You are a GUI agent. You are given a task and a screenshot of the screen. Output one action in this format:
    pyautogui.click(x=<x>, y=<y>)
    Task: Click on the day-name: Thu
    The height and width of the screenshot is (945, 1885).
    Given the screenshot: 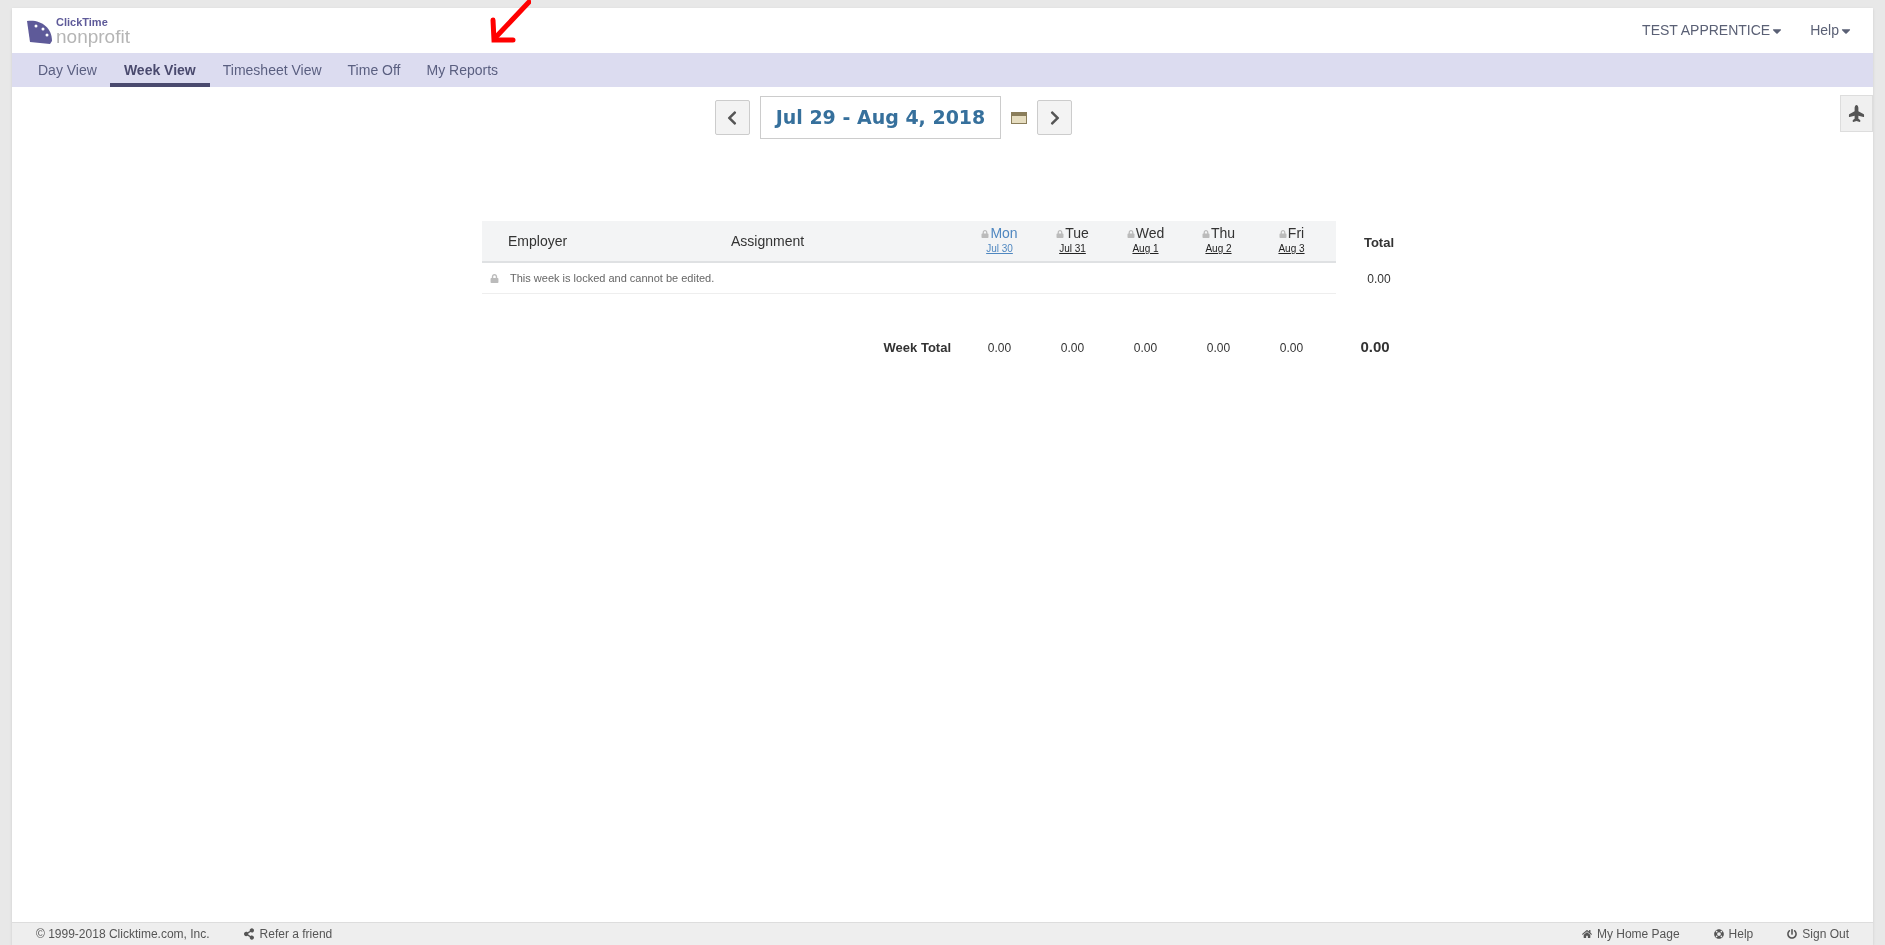 What is the action you would take?
    pyautogui.click(x=1223, y=233)
    